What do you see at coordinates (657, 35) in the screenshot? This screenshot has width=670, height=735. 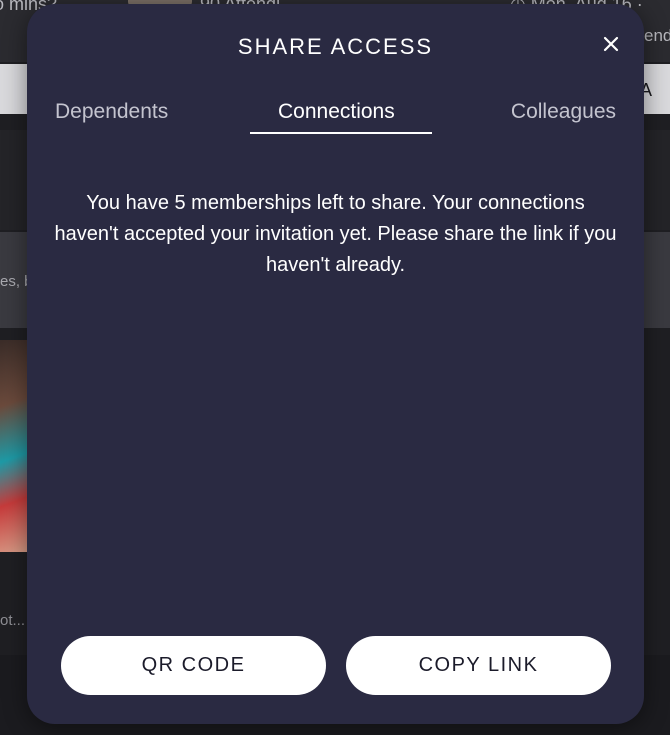 I see `background-side-text: end` at bounding box center [657, 35].